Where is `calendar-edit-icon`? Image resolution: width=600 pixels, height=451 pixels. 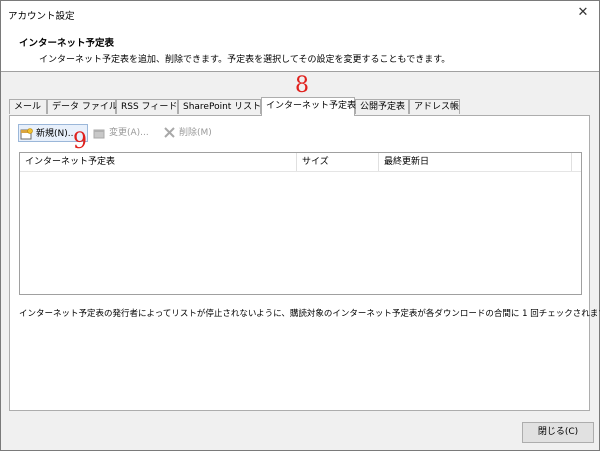 calendar-edit-icon is located at coordinates (99, 134).